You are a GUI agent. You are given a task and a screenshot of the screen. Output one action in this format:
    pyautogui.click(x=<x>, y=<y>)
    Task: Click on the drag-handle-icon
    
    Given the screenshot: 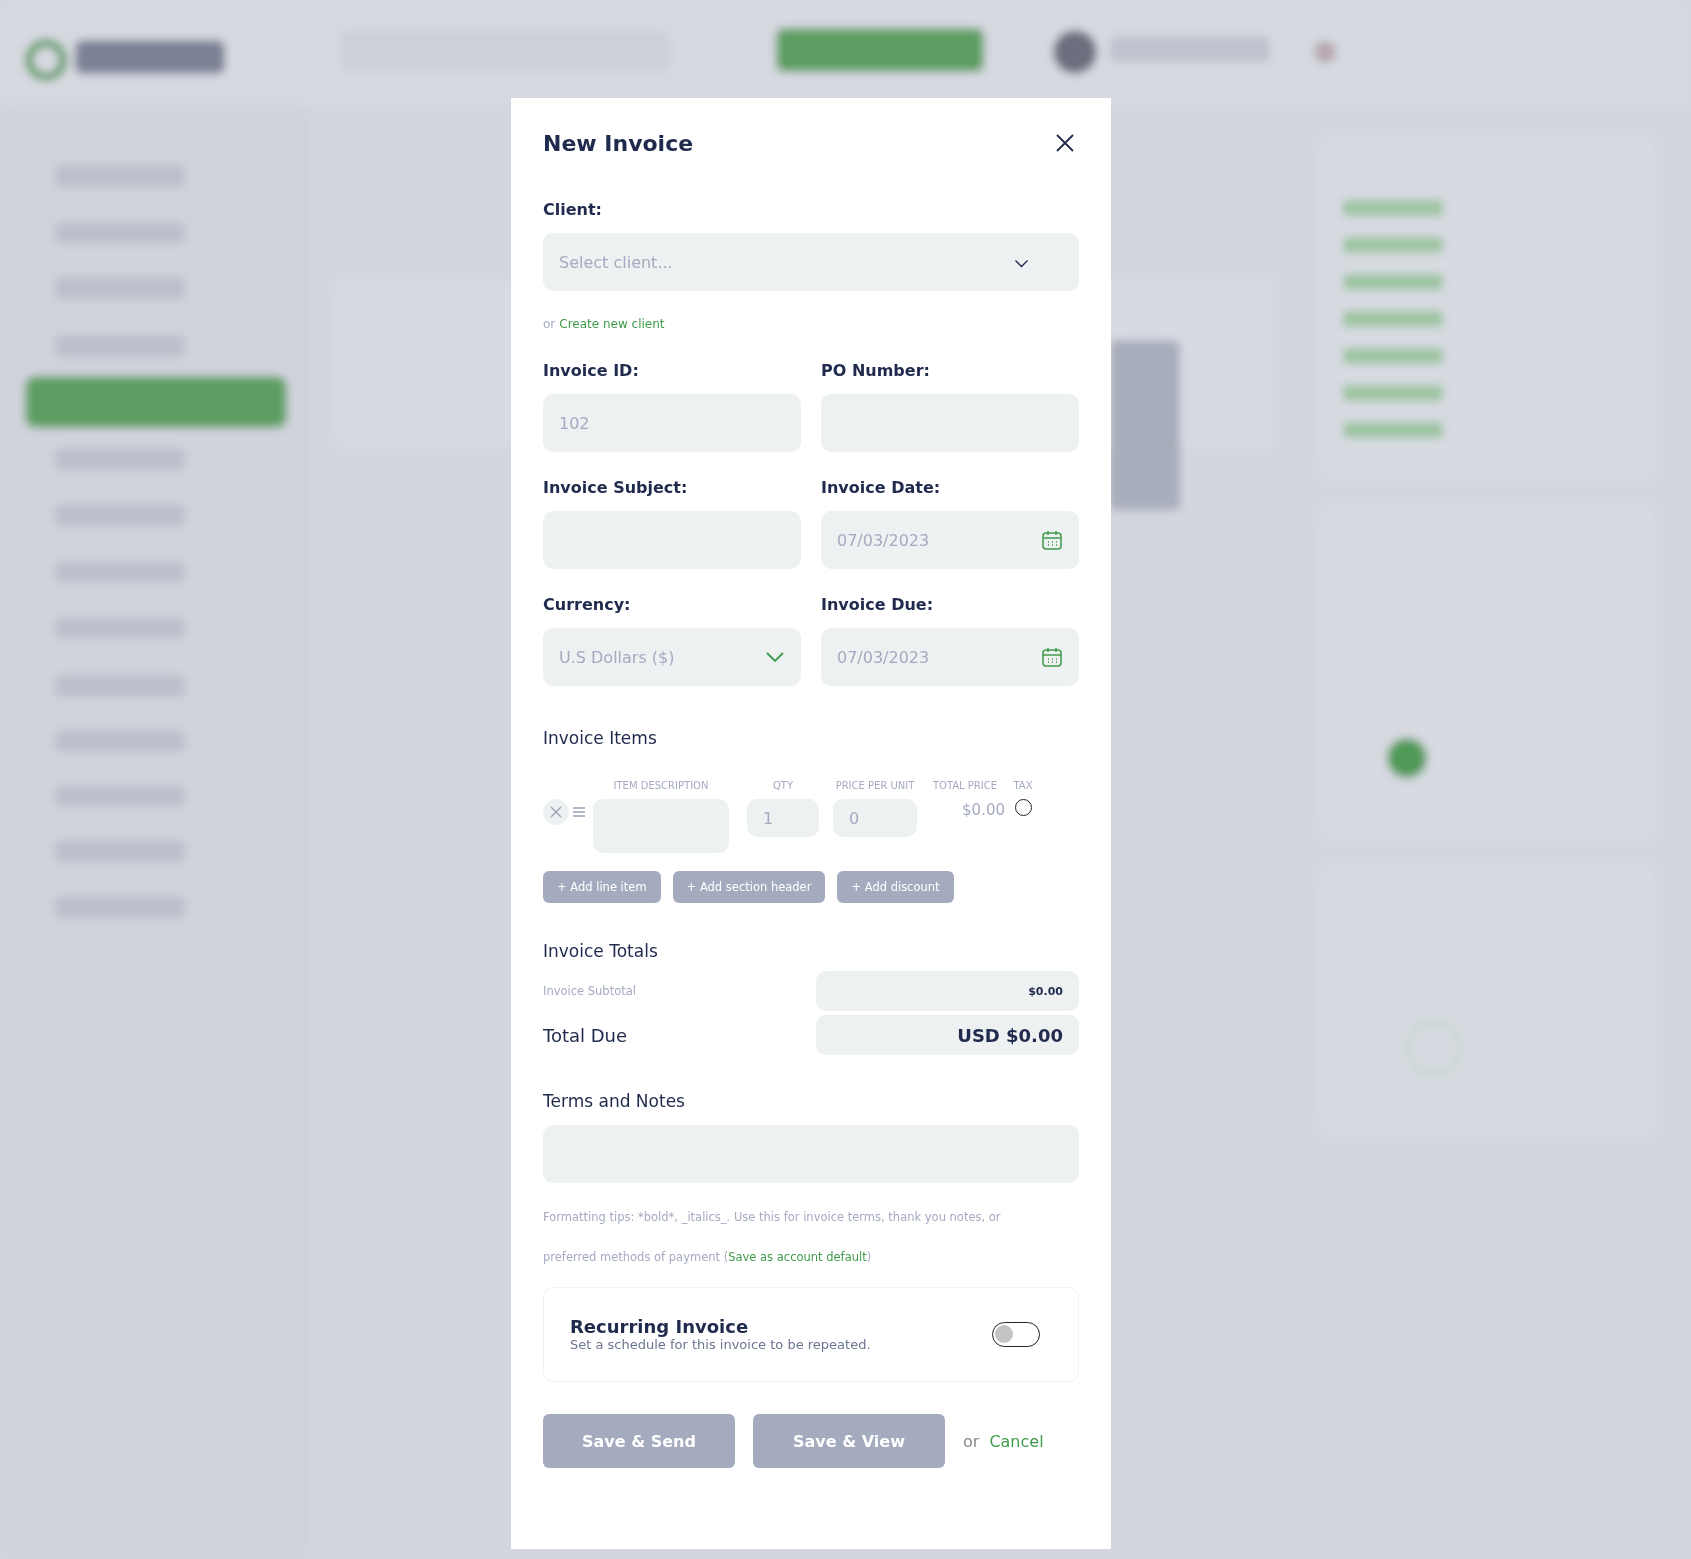 What is the action you would take?
    pyautogui.click(x=579, y=812)
    